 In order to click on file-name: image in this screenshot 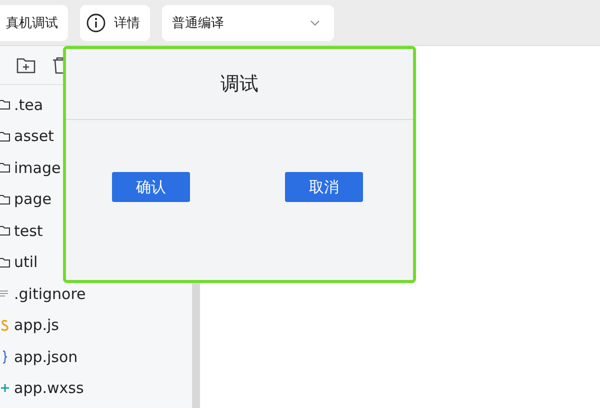, I will do `click(37, 167)`.